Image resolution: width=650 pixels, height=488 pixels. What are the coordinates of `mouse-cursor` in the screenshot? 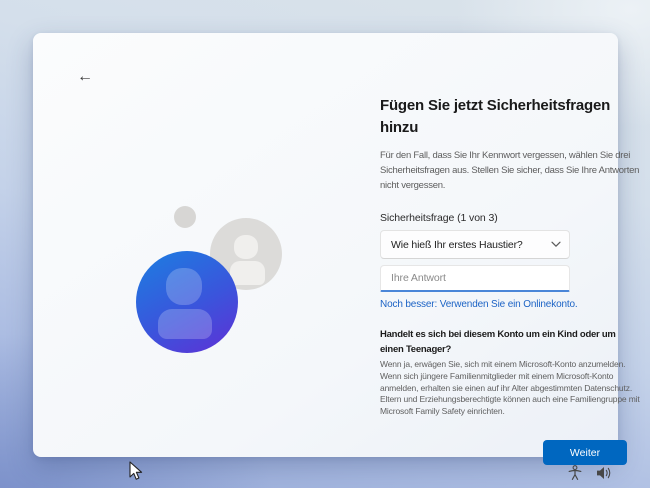 It's located at (136, 470).